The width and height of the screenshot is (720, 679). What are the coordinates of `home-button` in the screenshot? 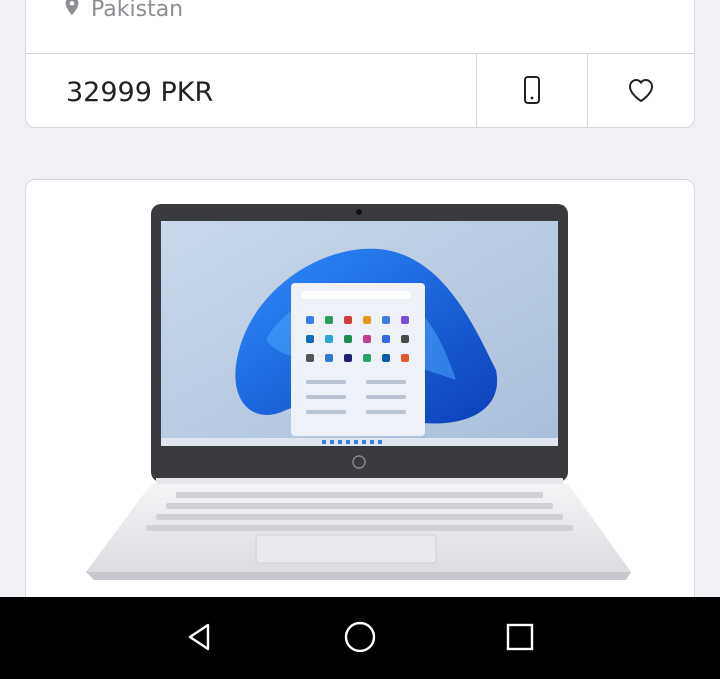 It's located at (360, 639).